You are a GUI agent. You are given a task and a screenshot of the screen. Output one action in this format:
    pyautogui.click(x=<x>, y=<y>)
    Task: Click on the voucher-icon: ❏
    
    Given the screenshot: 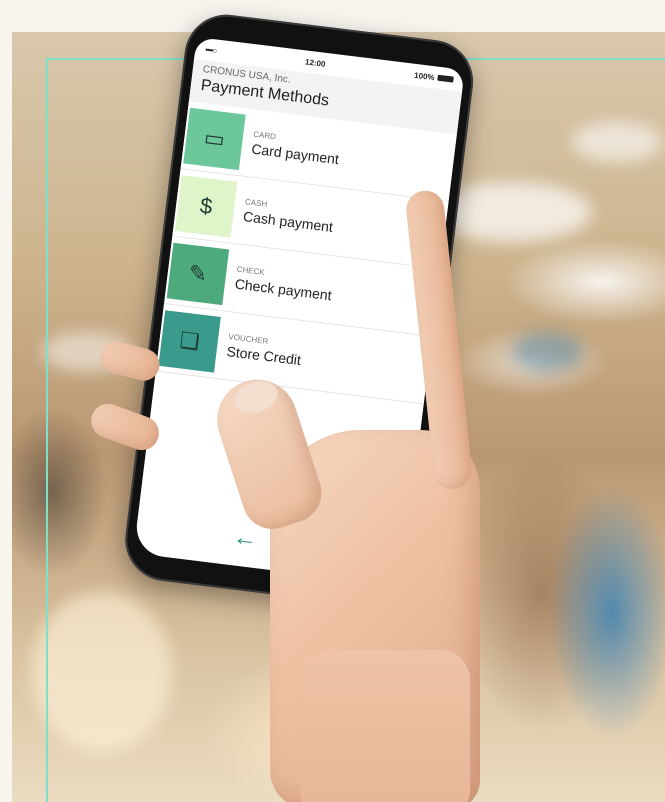 What is the action you would take?
    pyautogui.click(x=189, y=341)
    